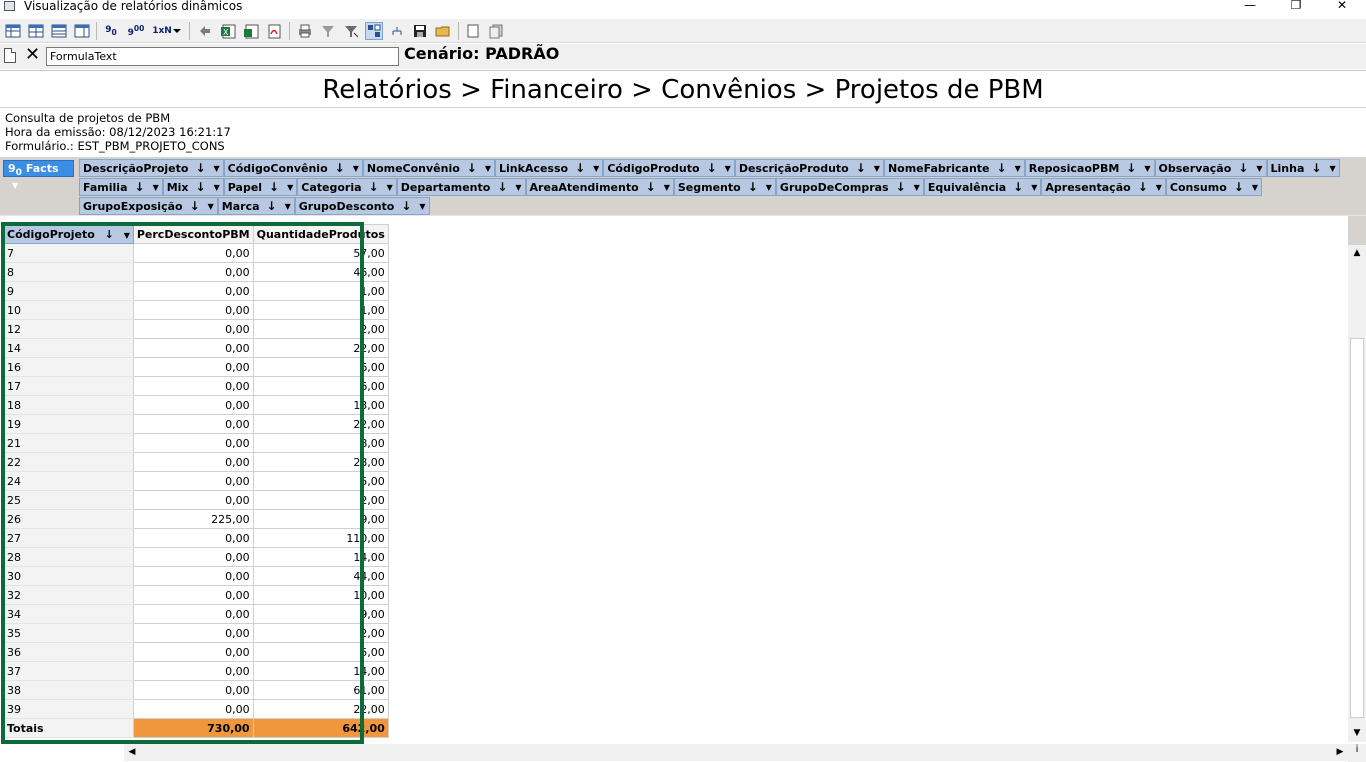 Image resolution: width=1366 pixels, height=762 pixels. Describe the element at coordinates (38, 175) in the screenshot. I see `facts-dropdown: 90 Facts ▼` at that location.